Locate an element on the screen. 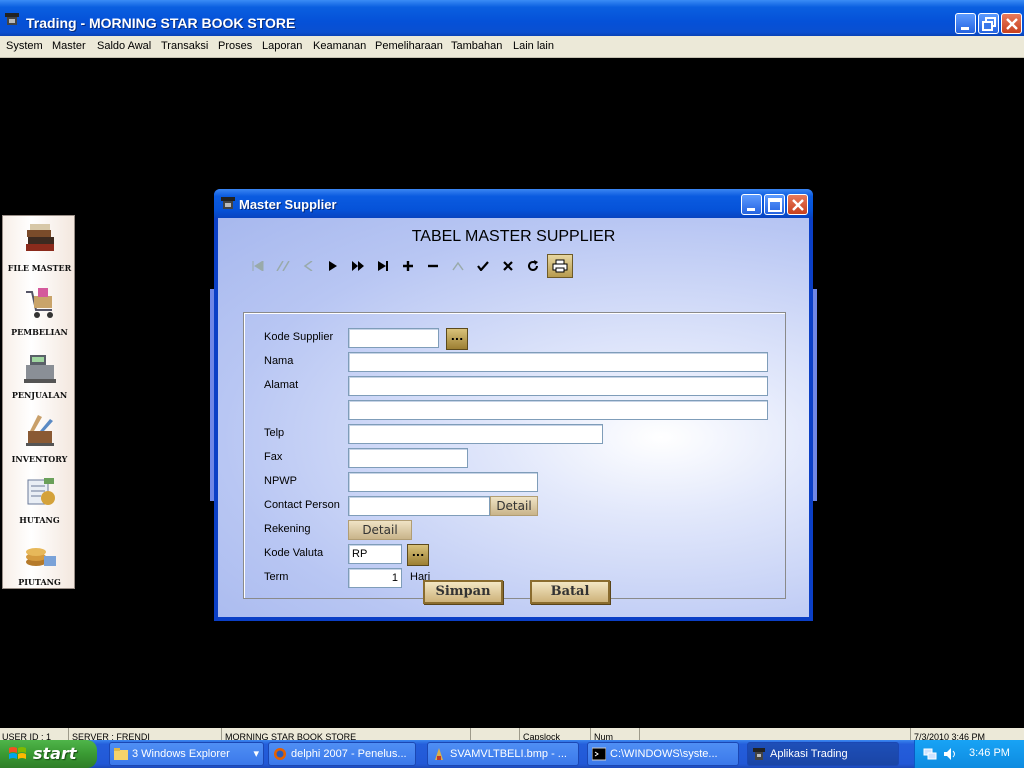 This screenshot has width=1024, height=768. last-record-button is located at coordinates (383, 266).